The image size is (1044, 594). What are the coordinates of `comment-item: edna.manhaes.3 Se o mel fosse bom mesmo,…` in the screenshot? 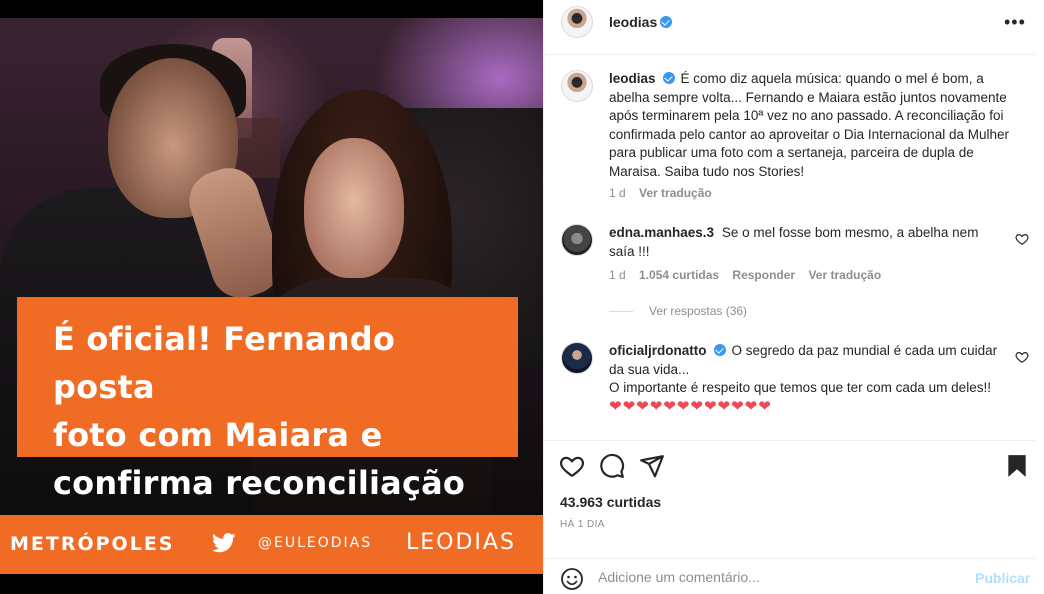 It's located at (795, 269).